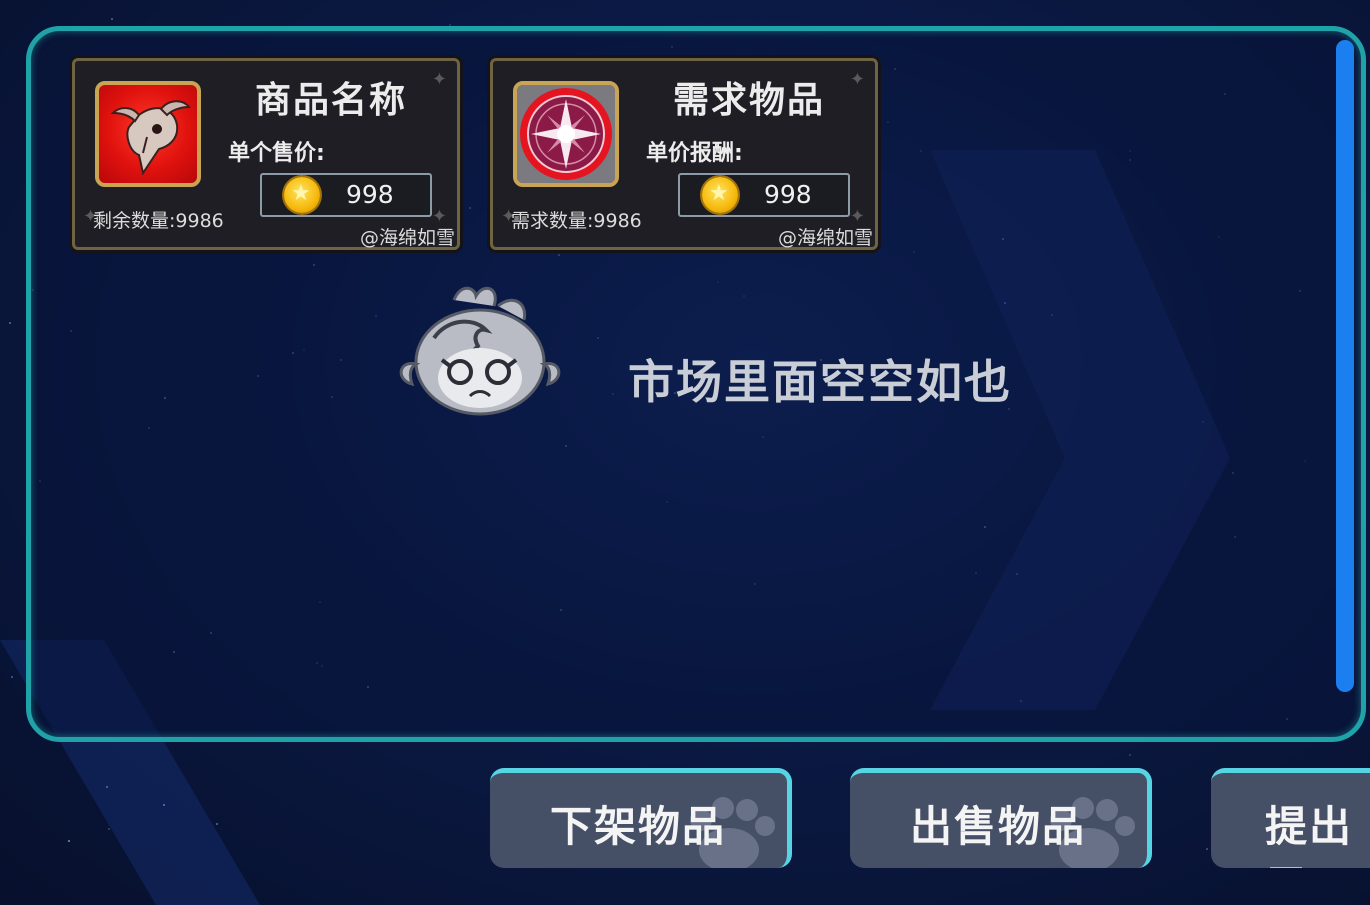  Describe the element at coordinates (576, 221) in the screenshot. I see `quantity-text: 需求数量:9986` at that location.